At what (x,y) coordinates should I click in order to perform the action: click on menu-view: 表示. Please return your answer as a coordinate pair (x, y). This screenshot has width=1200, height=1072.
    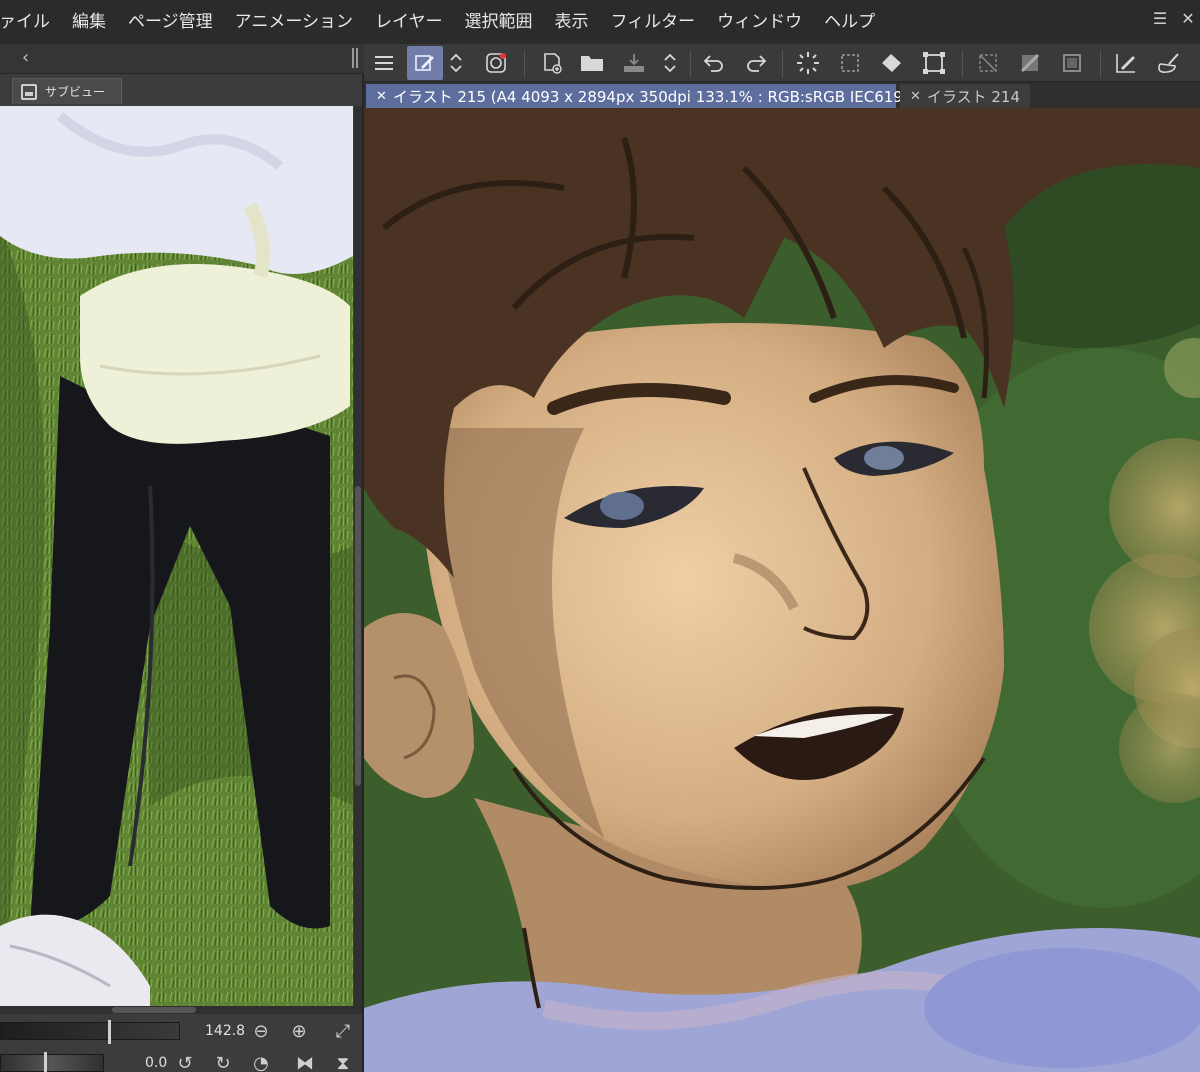
    Looking at the image, I should click on (572, 22).